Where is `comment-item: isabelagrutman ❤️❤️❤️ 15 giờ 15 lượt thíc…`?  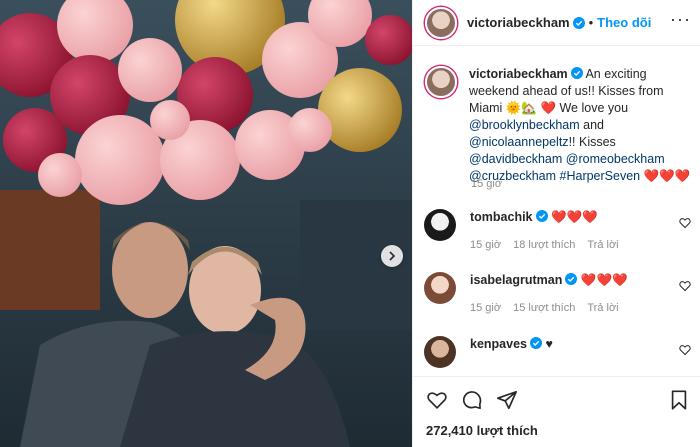
comment-item: isabelagrutman ❤️❤️❤️ 15 giờ 15 lượt thíc… is located at coordinates (559, 293).